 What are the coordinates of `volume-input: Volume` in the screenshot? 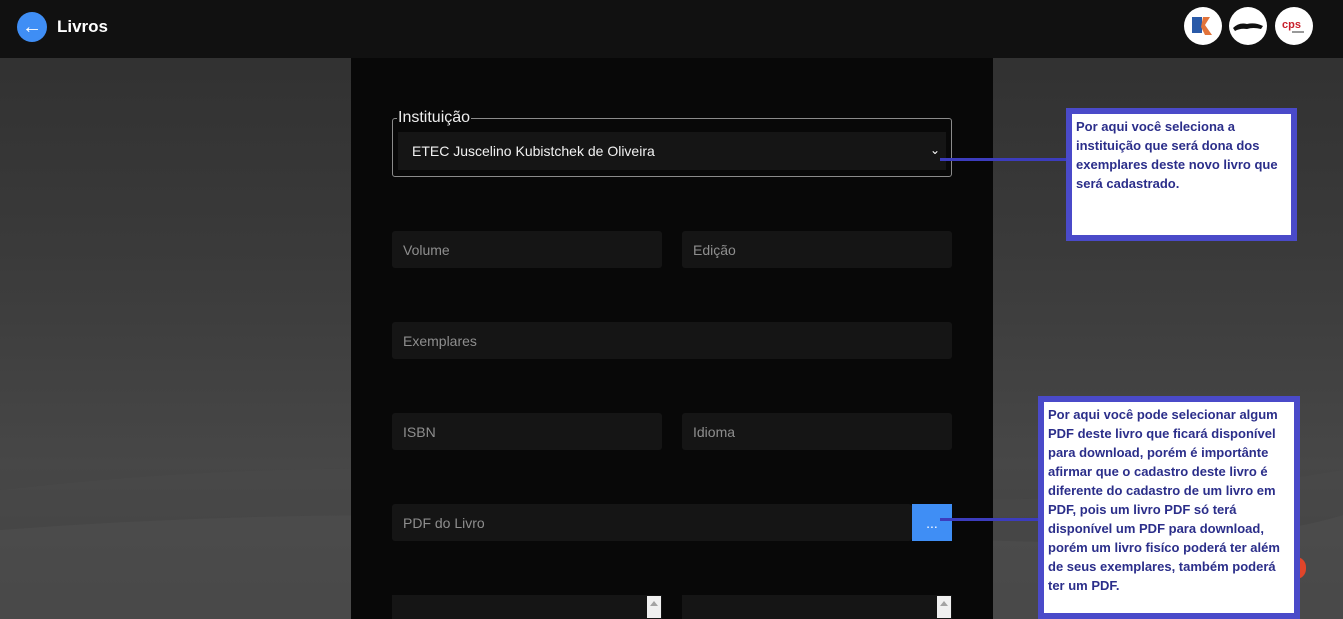 It's located at (527, 249).